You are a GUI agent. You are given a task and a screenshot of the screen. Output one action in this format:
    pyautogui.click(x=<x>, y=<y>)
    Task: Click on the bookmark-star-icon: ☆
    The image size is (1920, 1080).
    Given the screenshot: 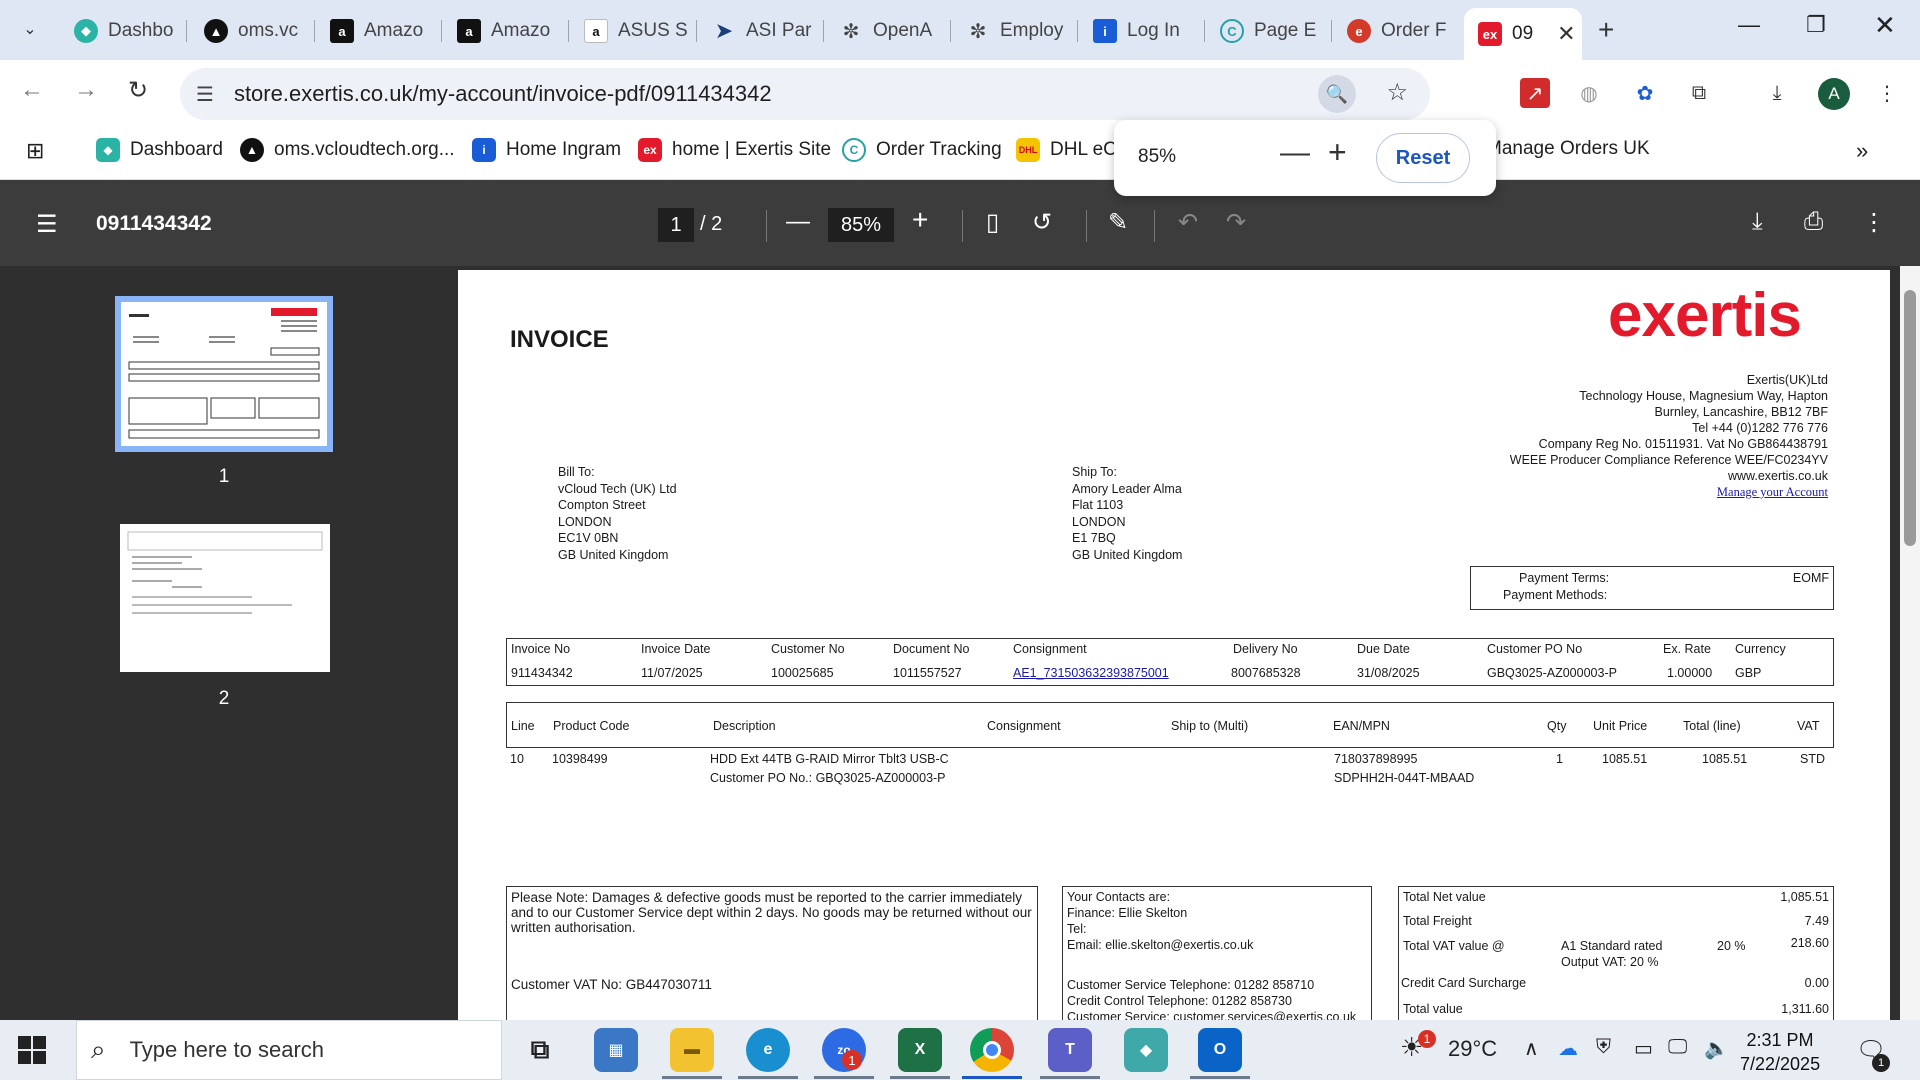 What is the action you would take?
    pyautogui.click(x=1397, y=92)
    